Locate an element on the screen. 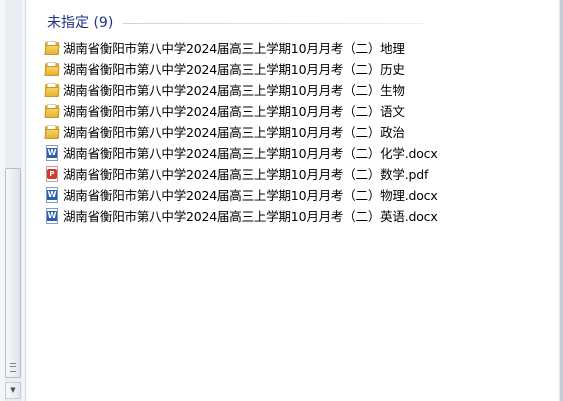  group-title: 未指定 (9) is located at coordinates (80, 23).